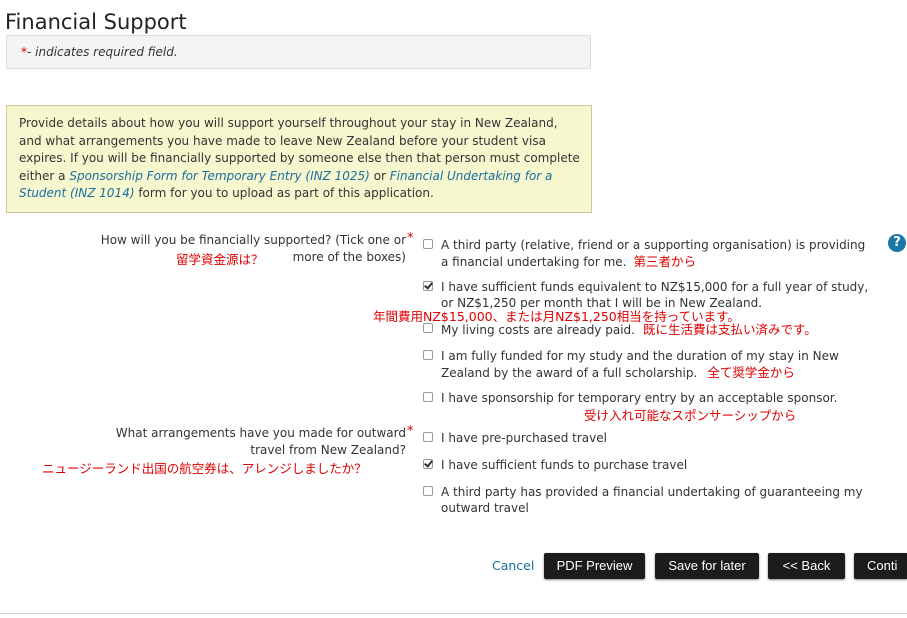  I want to click on q2-required-star: *, so click(410, 431).